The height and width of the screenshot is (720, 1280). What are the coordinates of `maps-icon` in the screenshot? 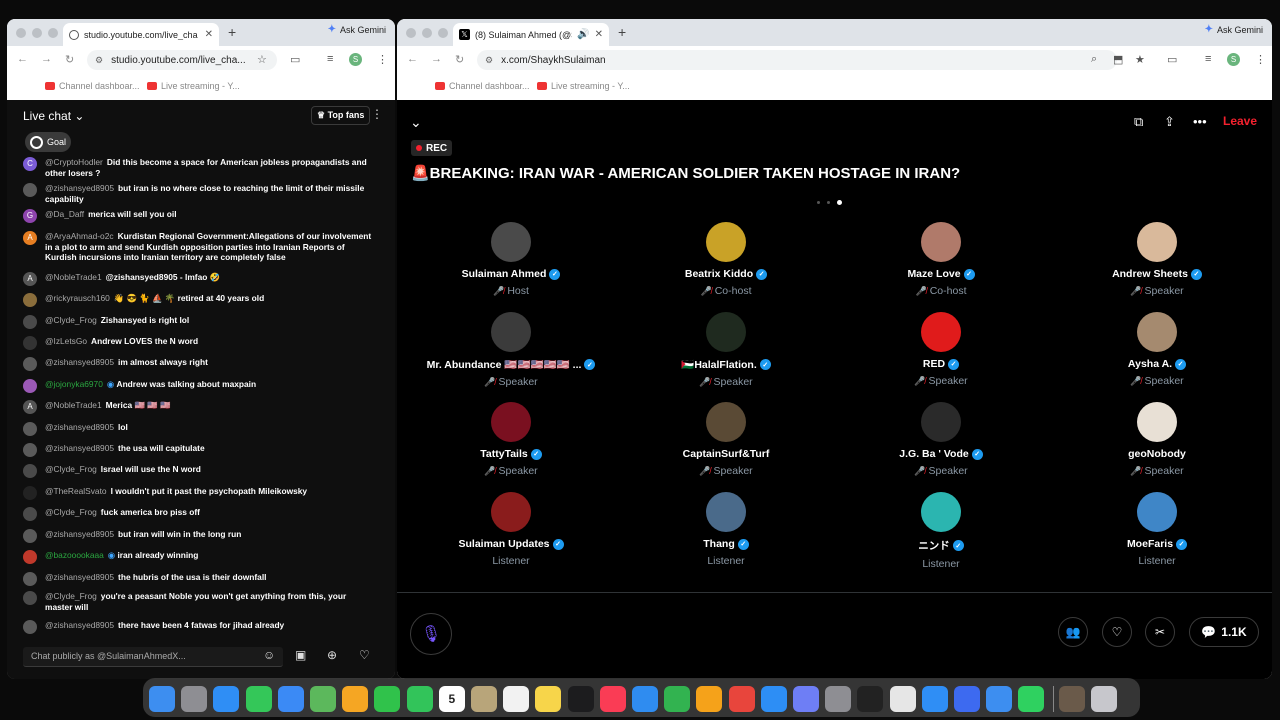 It's located at (323, 699).